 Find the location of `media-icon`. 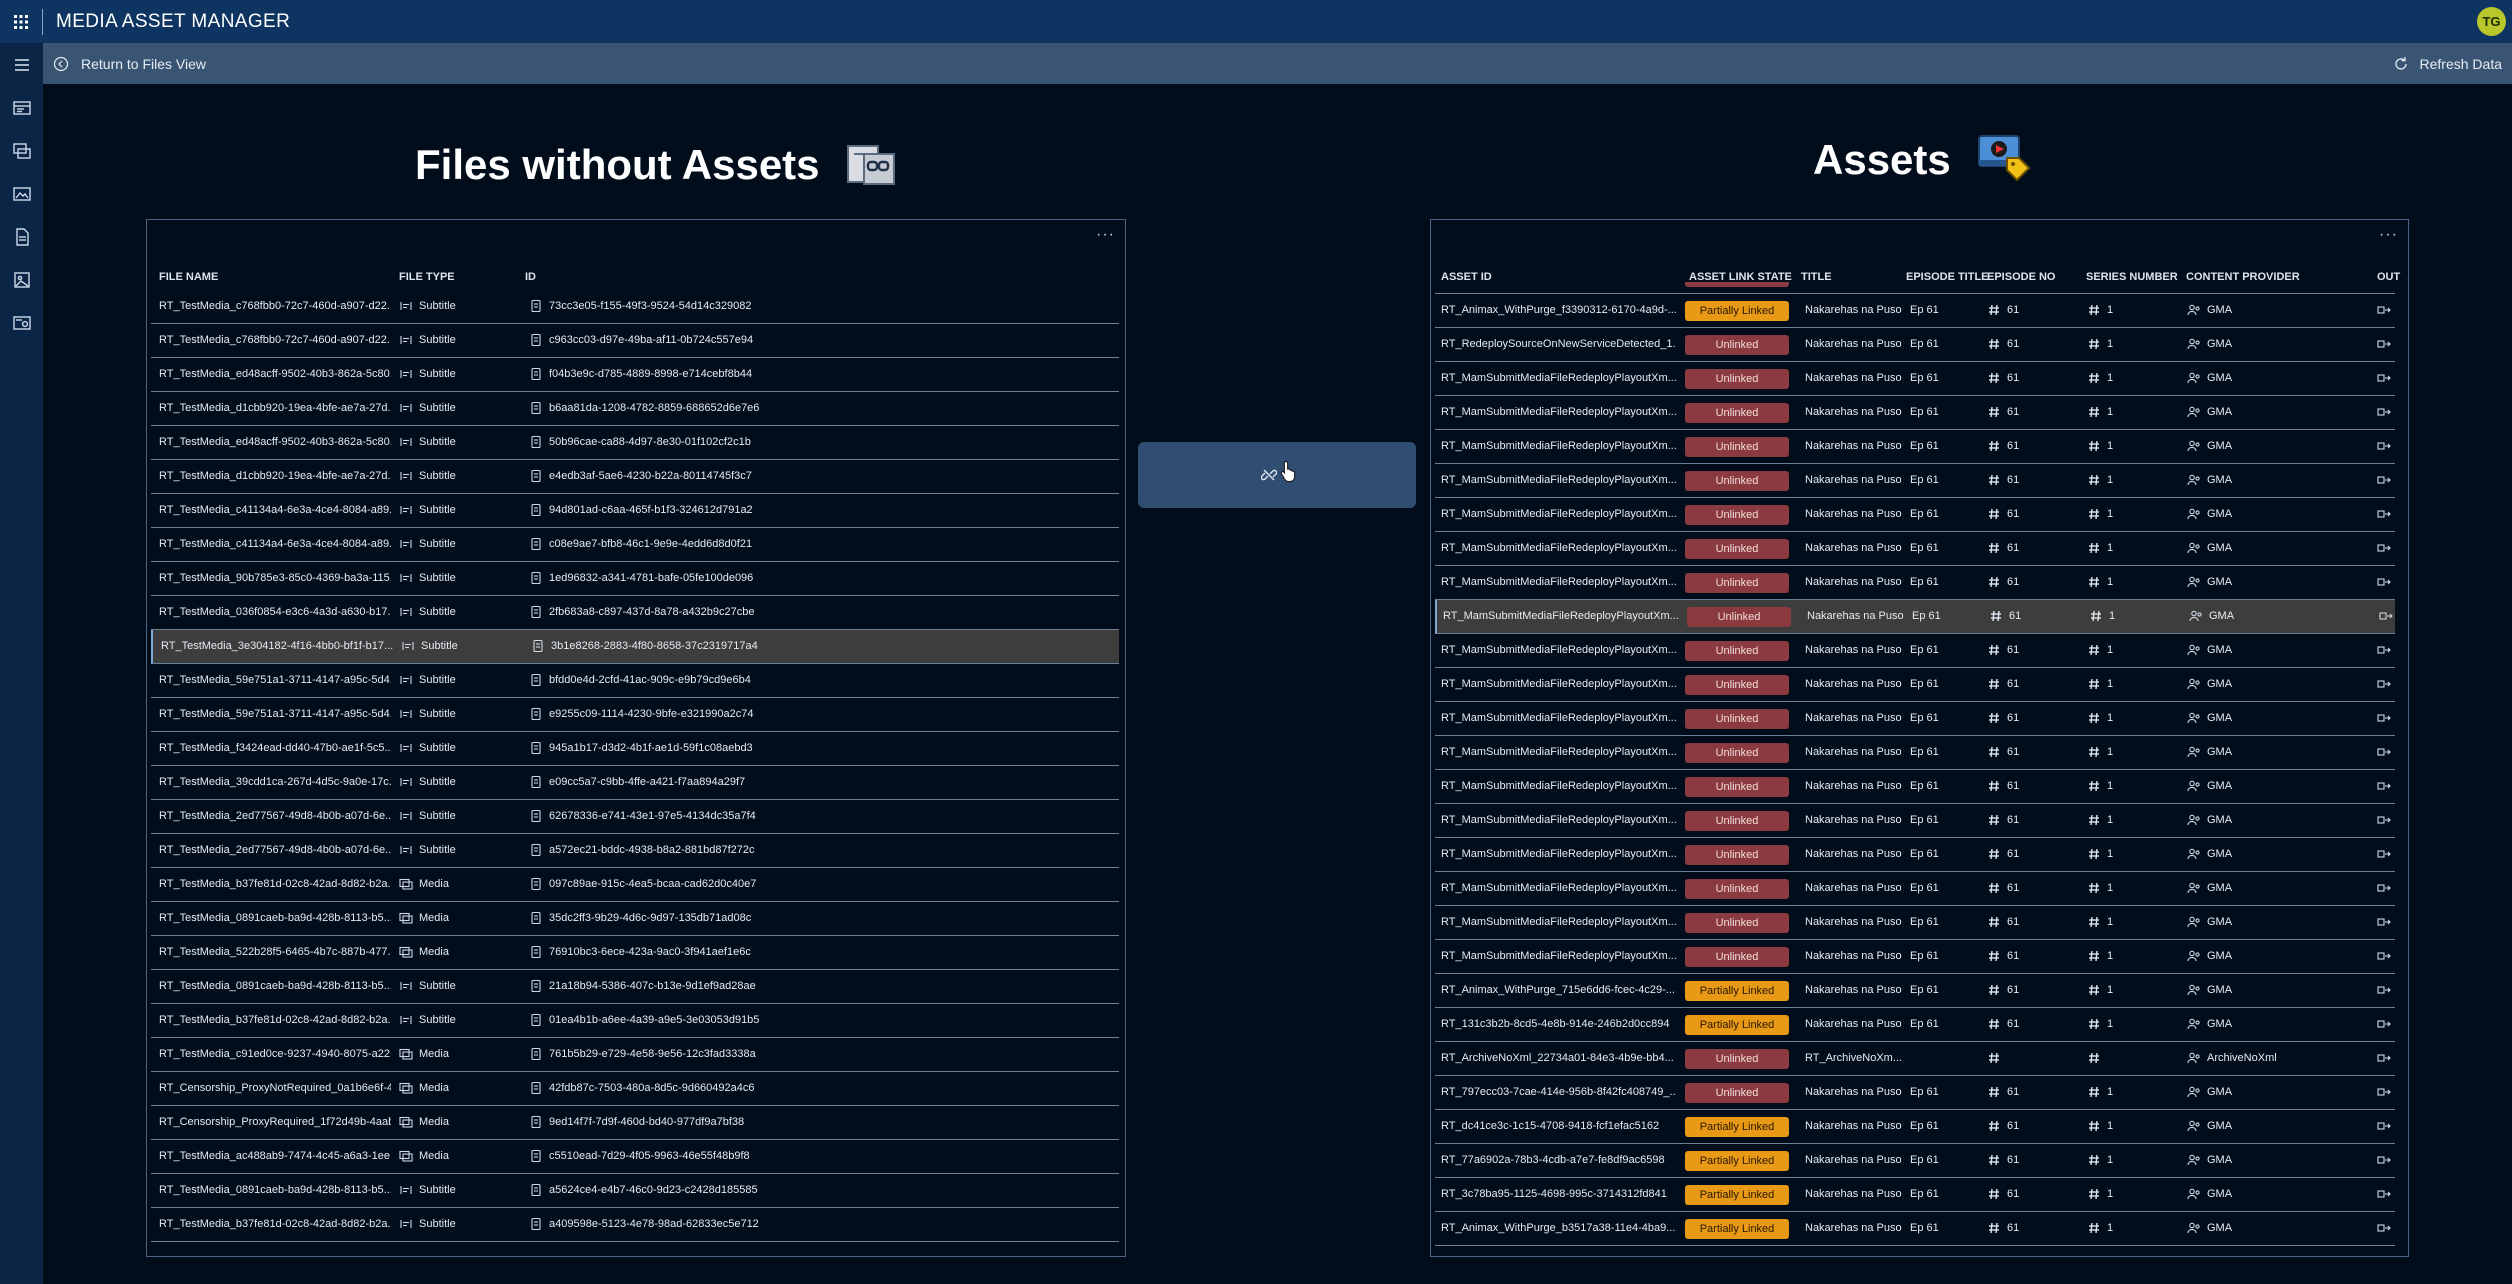

media-icon is located at coordinates (406, 918).